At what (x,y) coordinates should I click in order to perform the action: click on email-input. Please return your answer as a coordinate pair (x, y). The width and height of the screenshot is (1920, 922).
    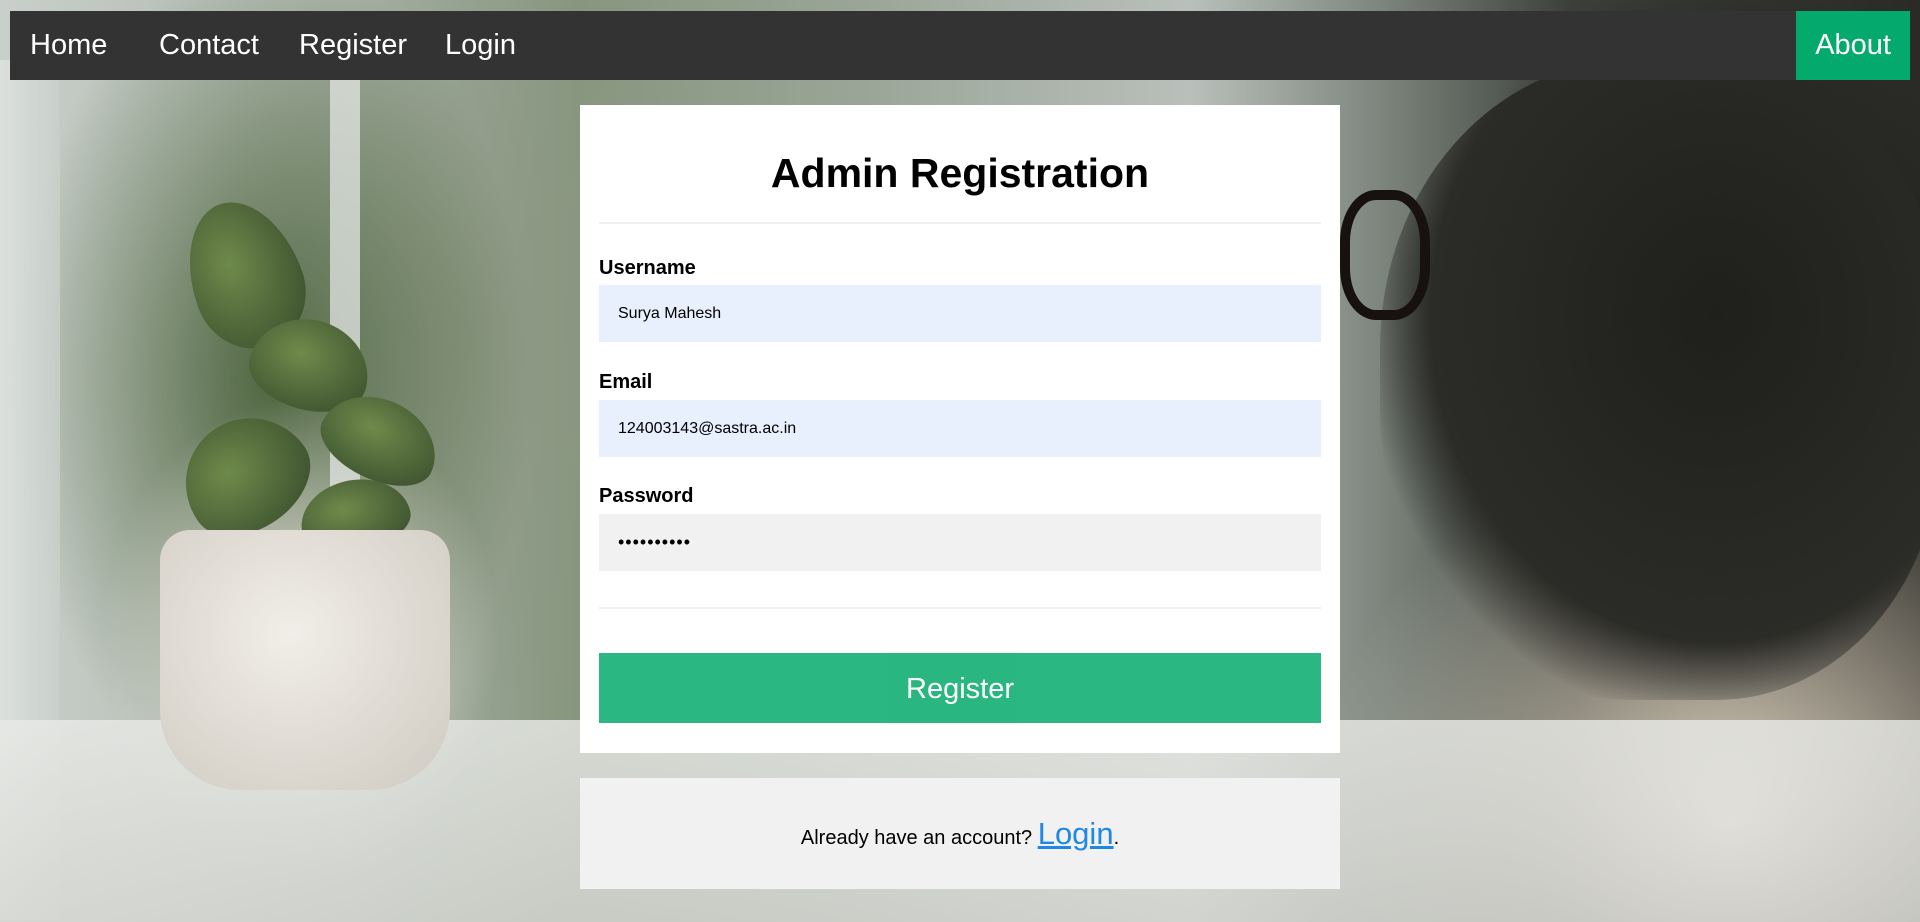
    Looking at the image, I should click on (960, 428).